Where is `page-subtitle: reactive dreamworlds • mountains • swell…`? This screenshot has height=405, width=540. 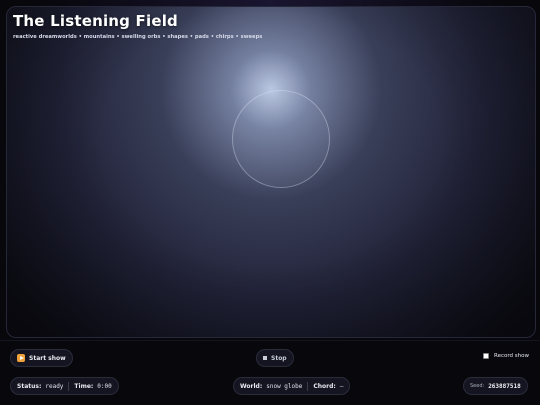 page-subtitle: reactive dreamworlds • mountains • swell… is located at coordinates (138, 37).